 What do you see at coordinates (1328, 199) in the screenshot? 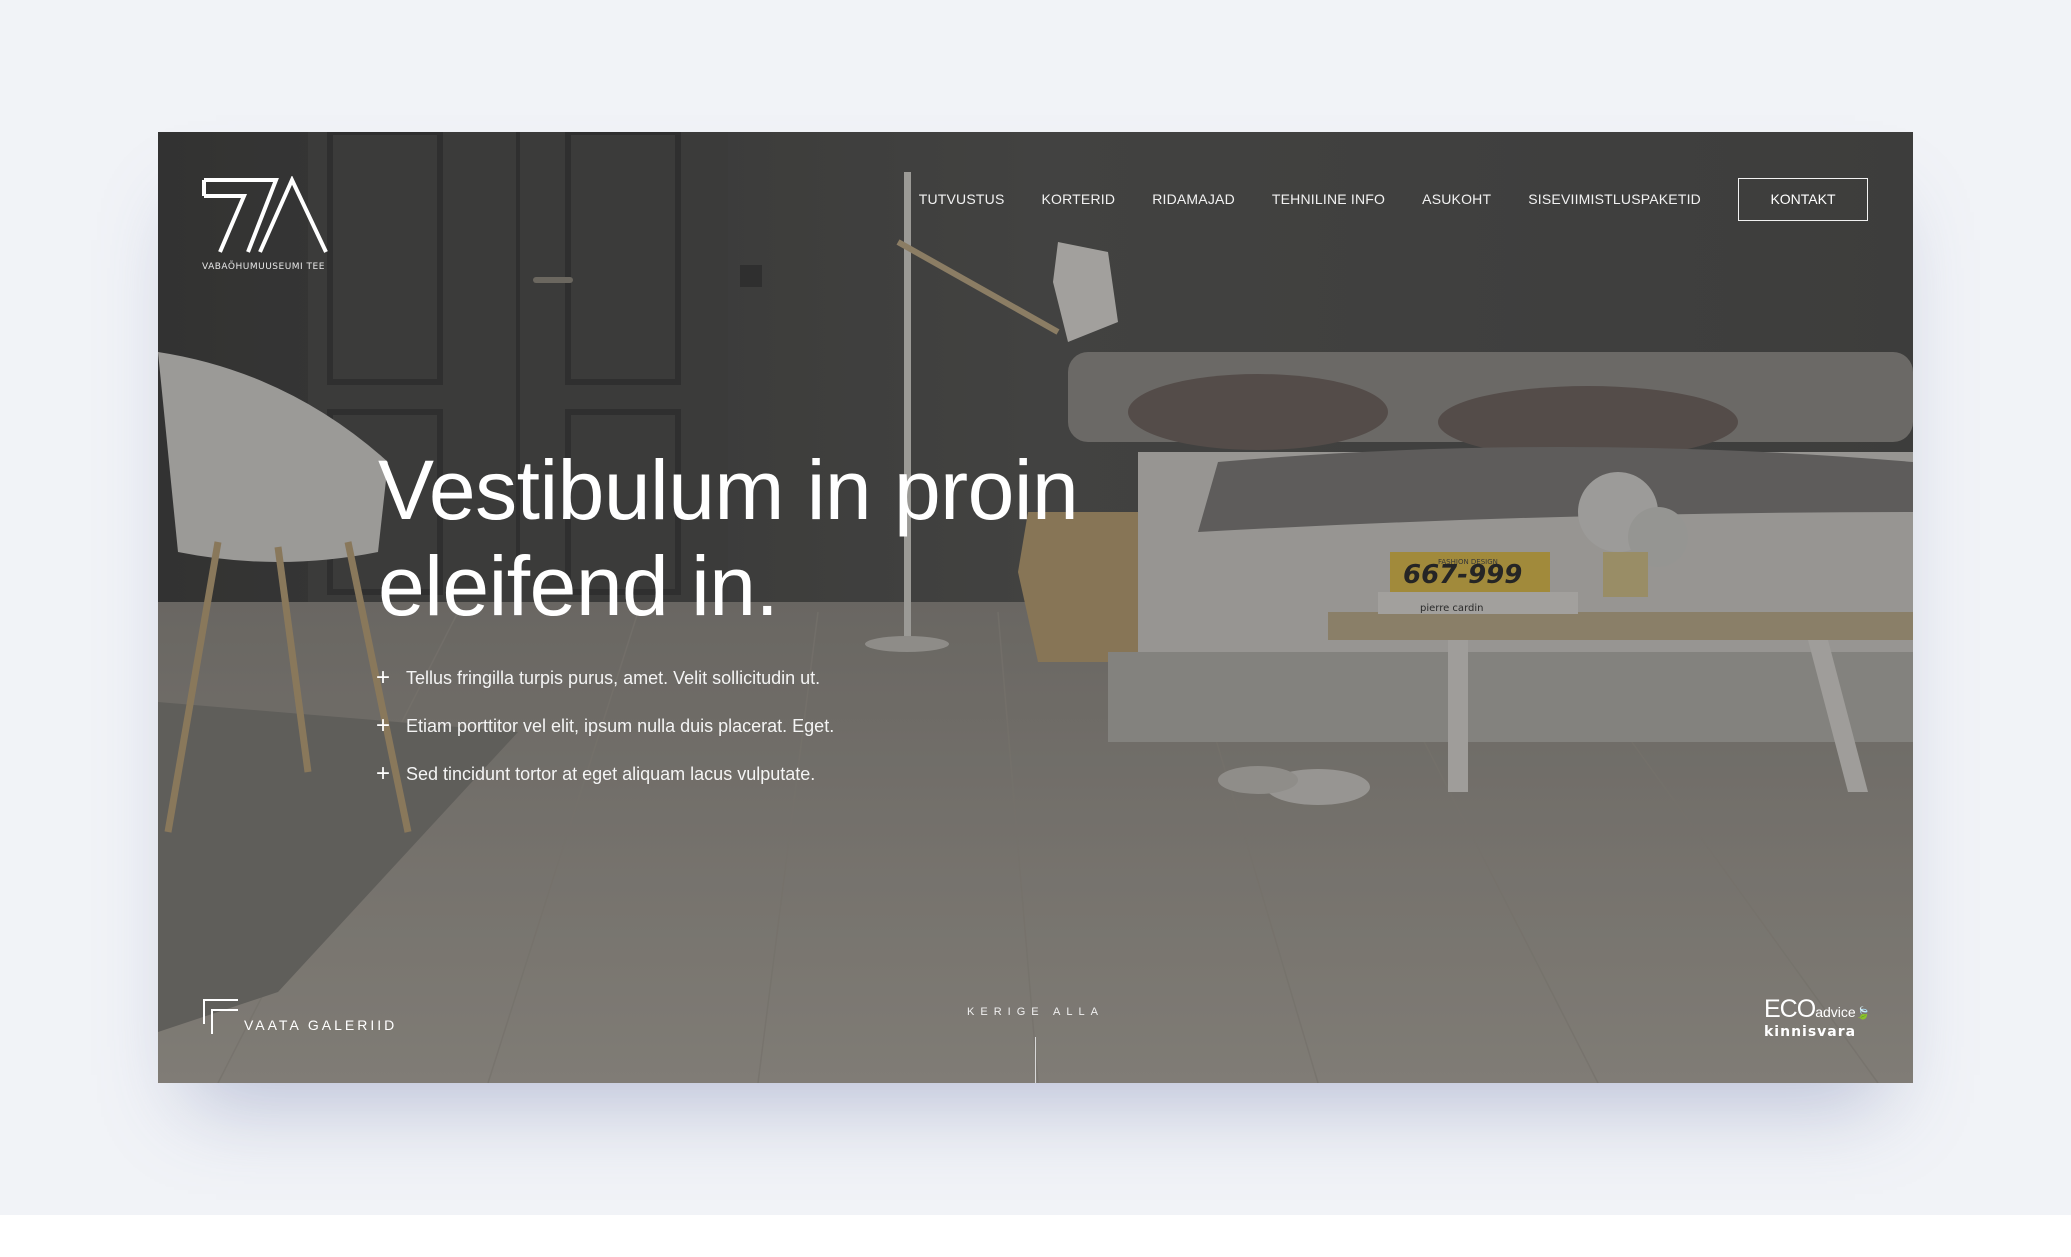
I see `nav-item-tehniline-info: TEHNILINE INFO` at bounding box center [1328, 199].